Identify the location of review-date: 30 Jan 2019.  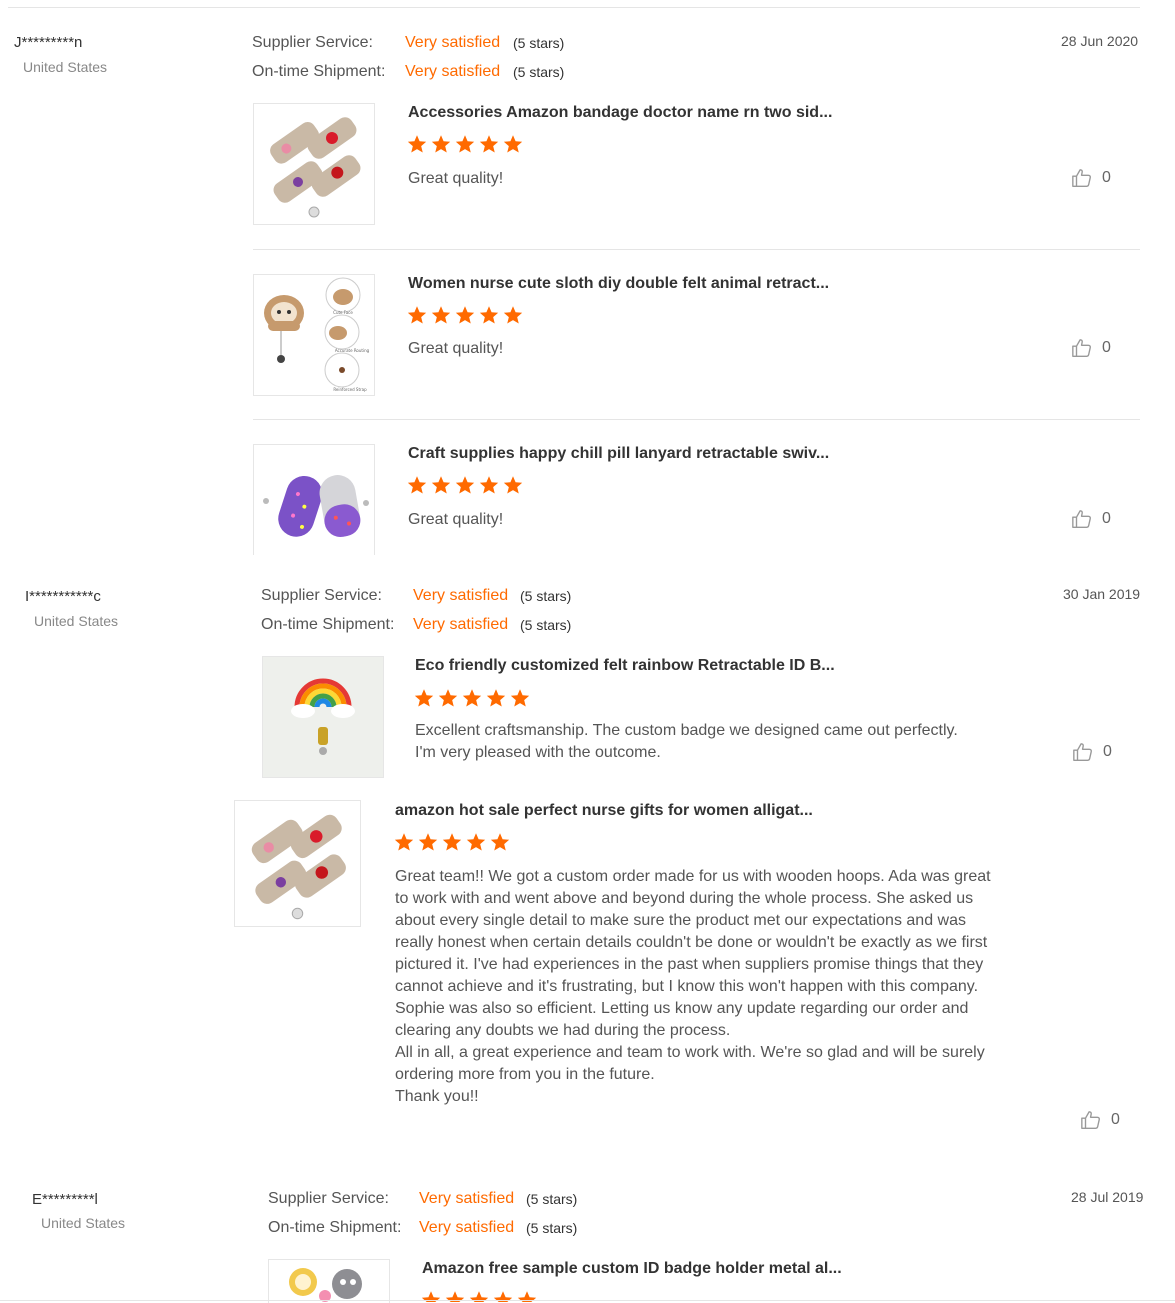
(1102, 594).